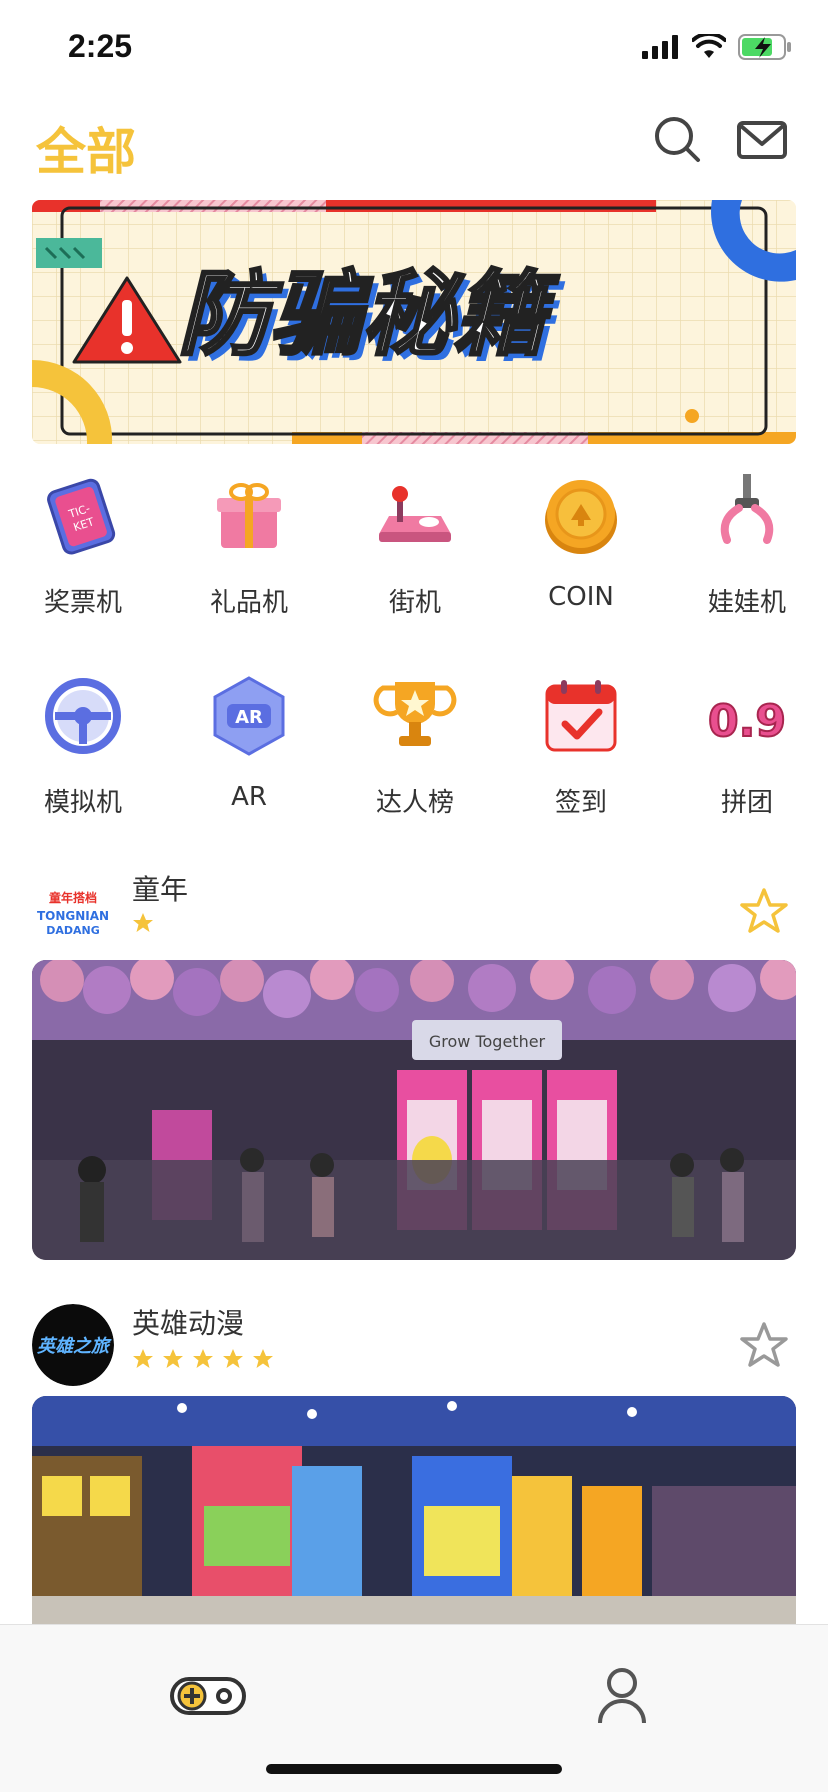  What do you see at coordinates (86, 148) in the screenshot?
I see `page-title: 全部` at bounding box center [86, 148].